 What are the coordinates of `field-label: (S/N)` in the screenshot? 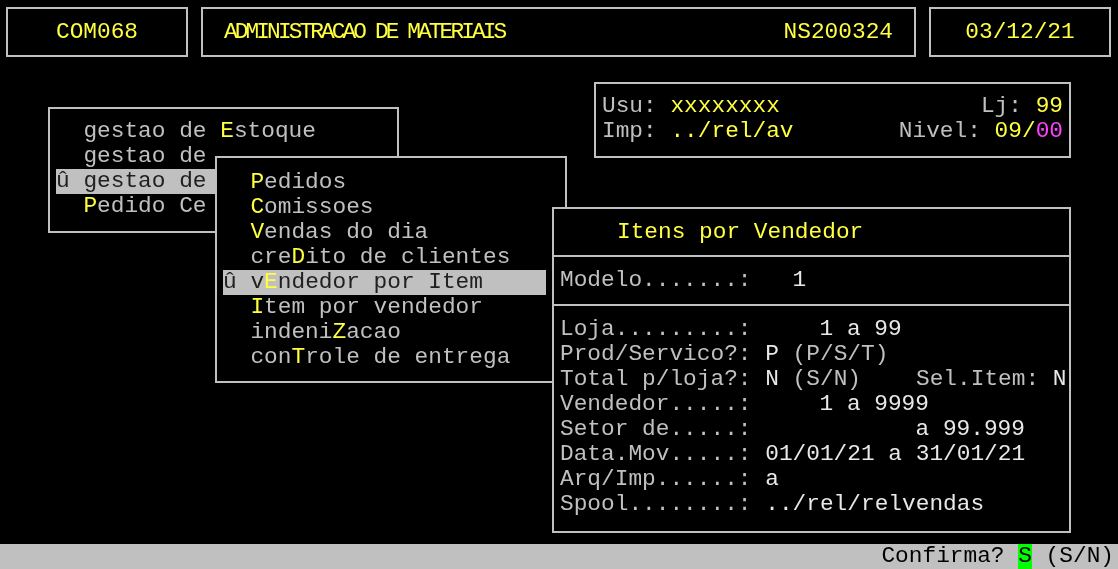 It's located at (826, 379).